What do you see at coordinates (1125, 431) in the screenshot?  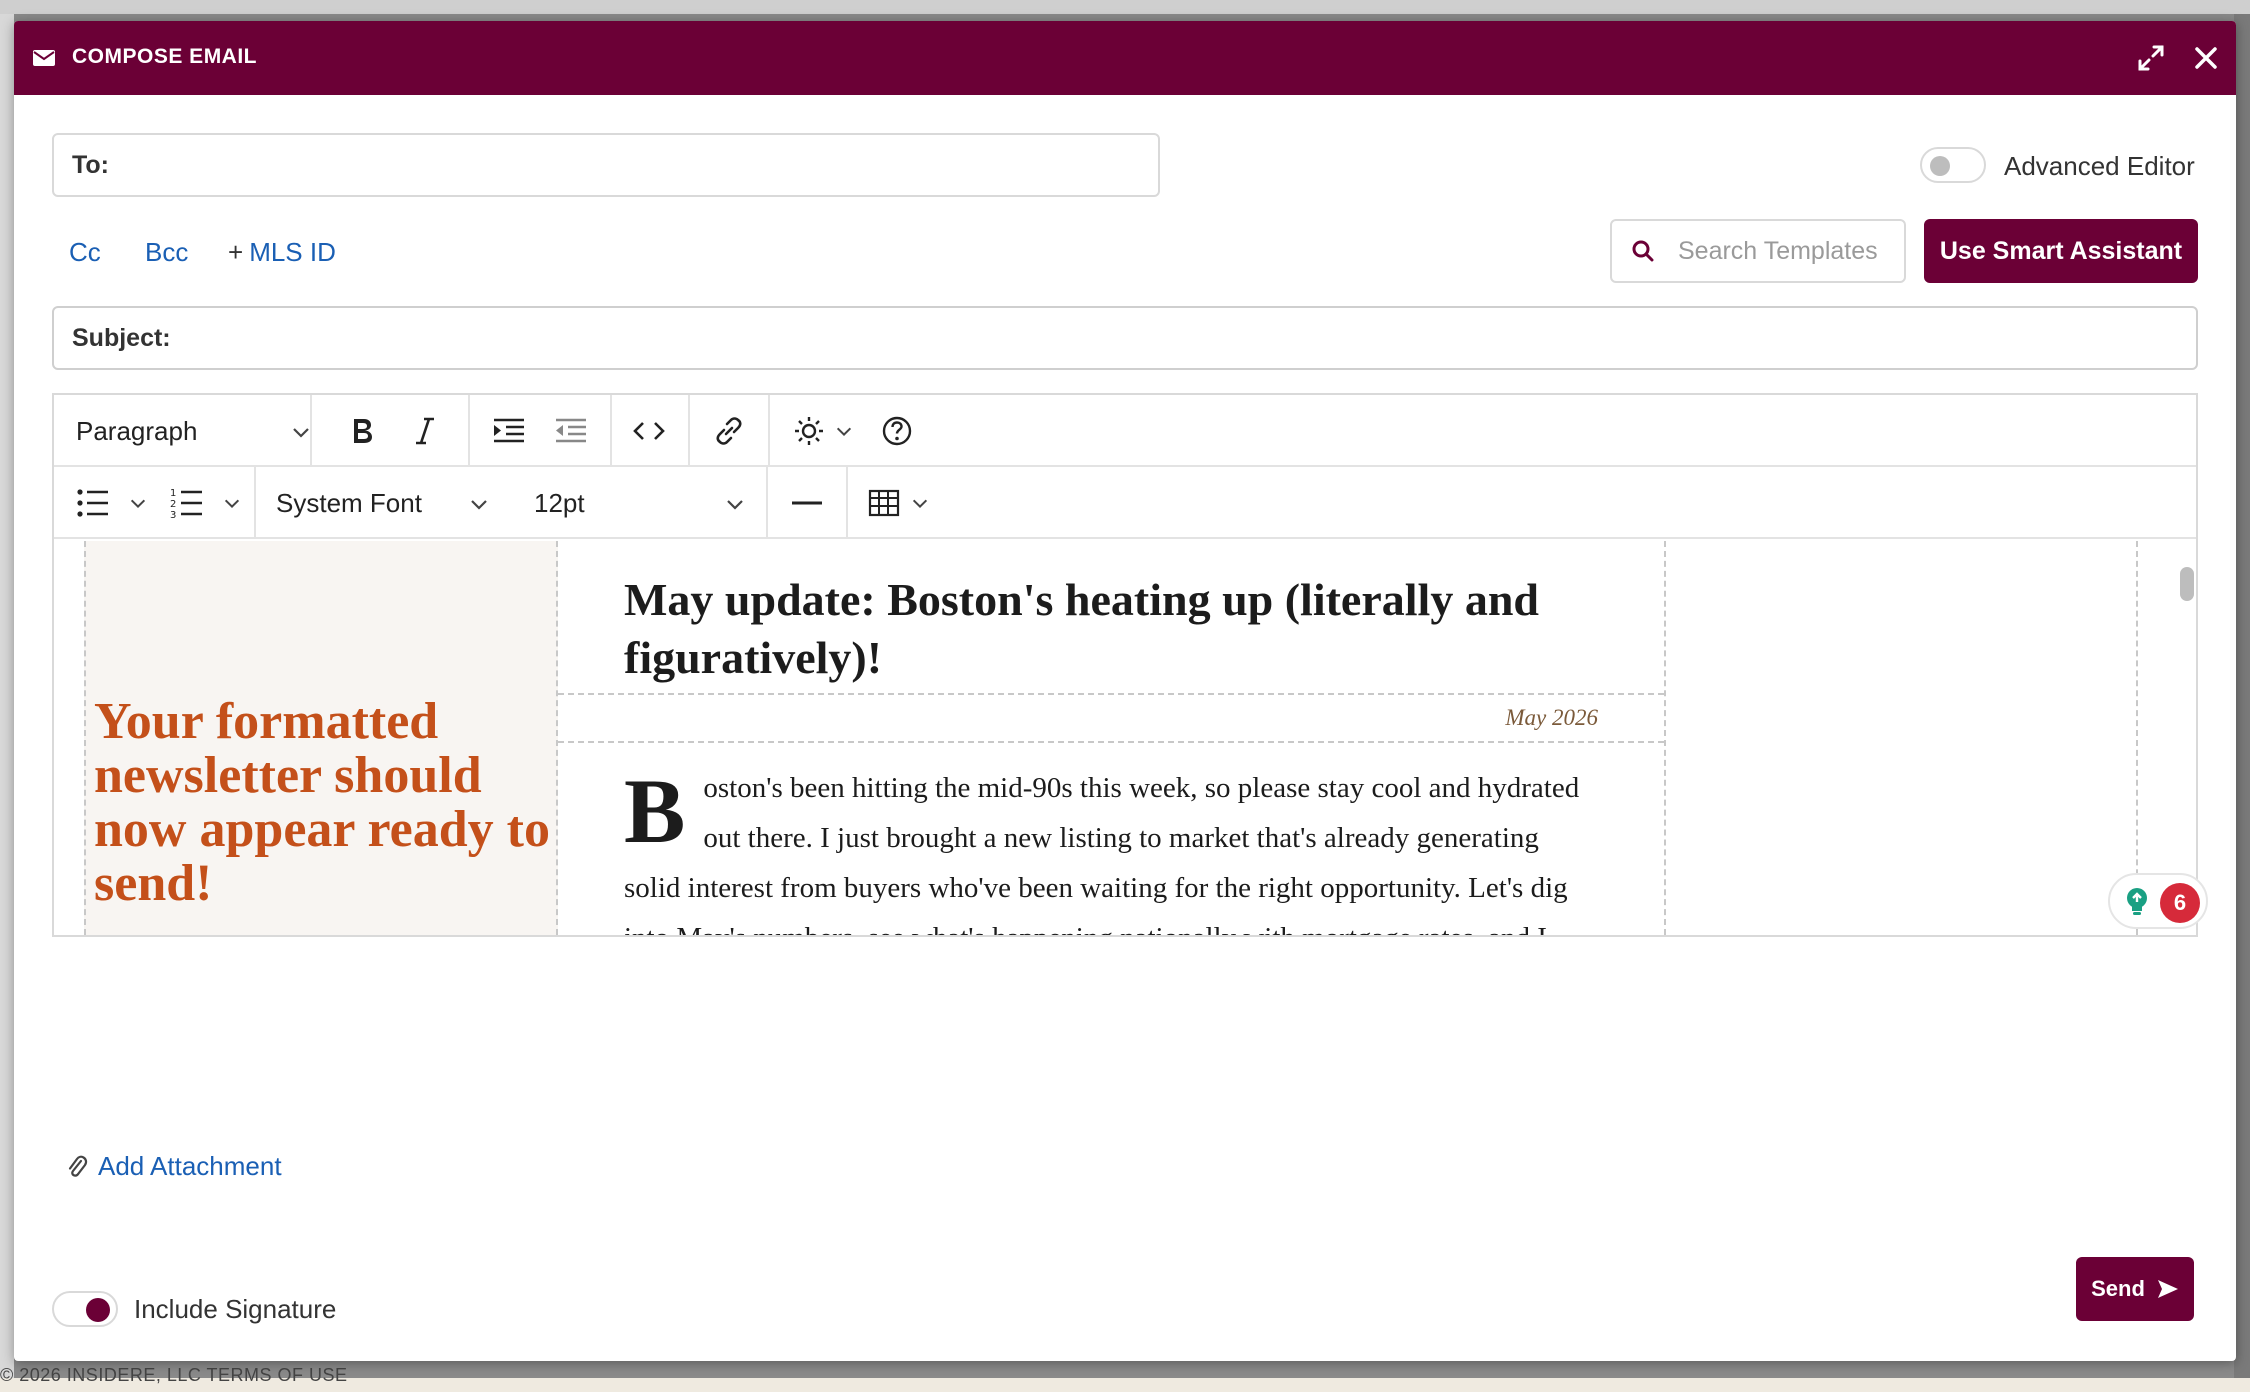 I see `editor-toolbar-row-1: Paragraph` at bounding box center [1125, 431].